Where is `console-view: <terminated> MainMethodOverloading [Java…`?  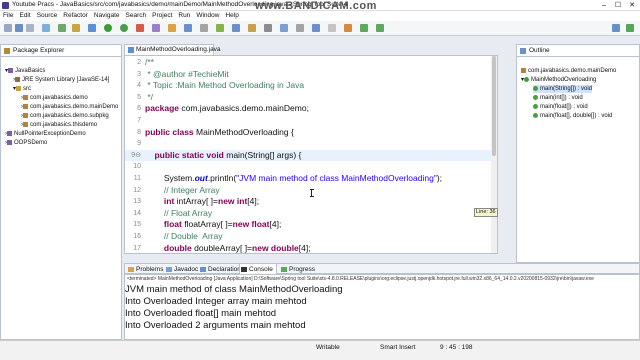 console-view: <terminated> MainMethodOverloading [Java… is located at coordinates (382, 307).